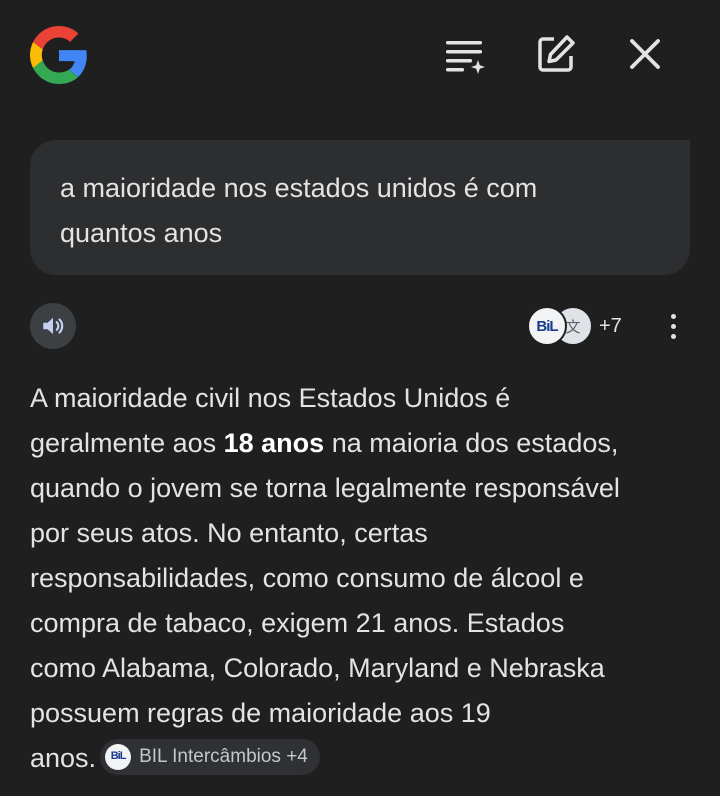  I want to click on query-line-1: a maioridade nos estados unidos é com, so click(299, 188).